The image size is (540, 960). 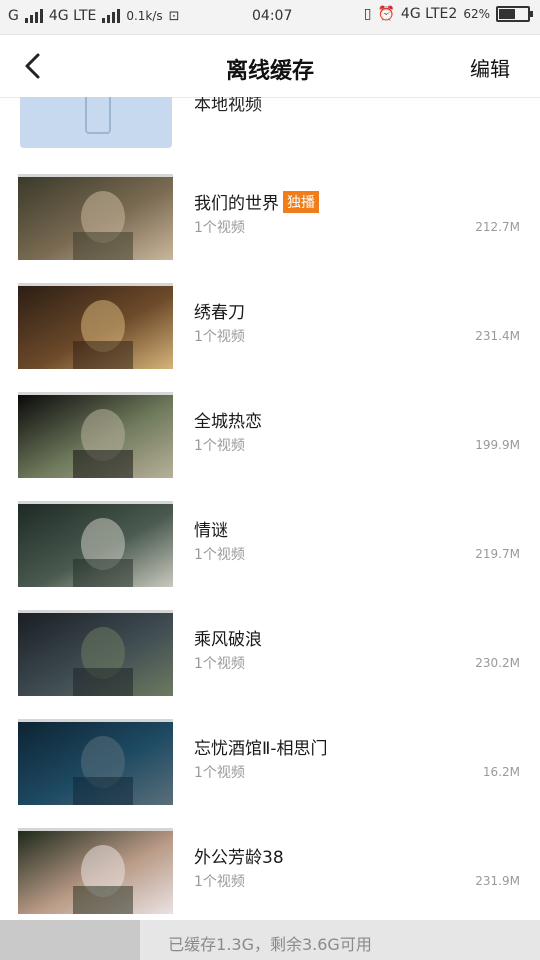 What do you see at coordinates (211, 531) in the screenshot?
I see `video-title: 情谜` at bounding box center [211, 531].